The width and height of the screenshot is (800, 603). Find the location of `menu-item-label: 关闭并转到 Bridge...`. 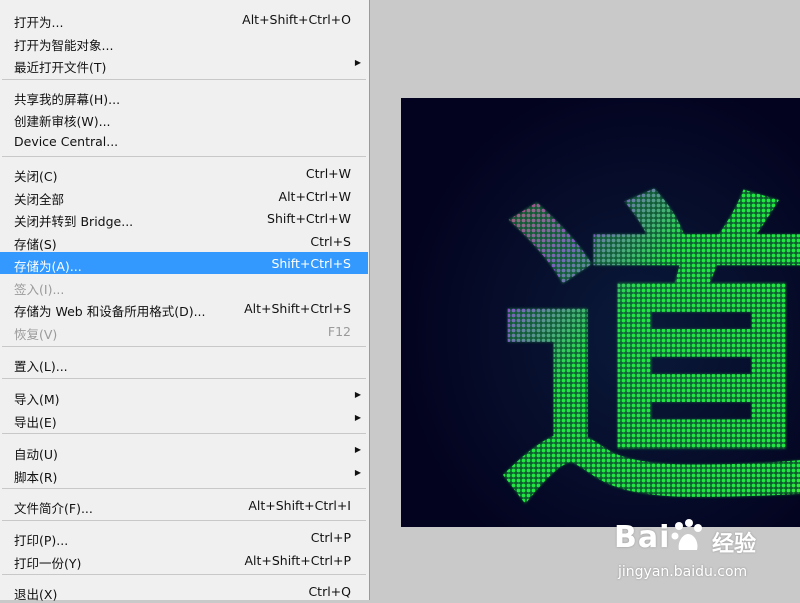

menu-item-label: 关闭并转到 Bridge... is located at coordinates (74, 221).